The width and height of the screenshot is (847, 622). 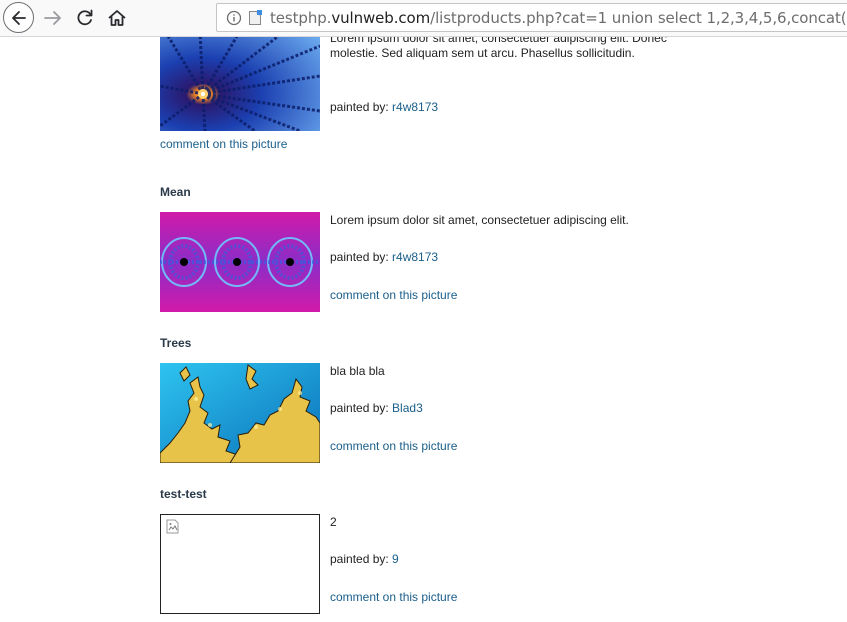 I want to click on reload-icon, so click(x=85, y=17).